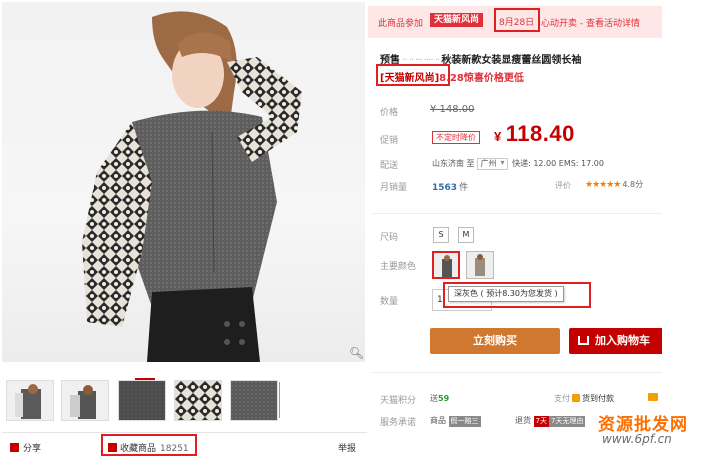  I want to click on right-margin, so click(686, 233).